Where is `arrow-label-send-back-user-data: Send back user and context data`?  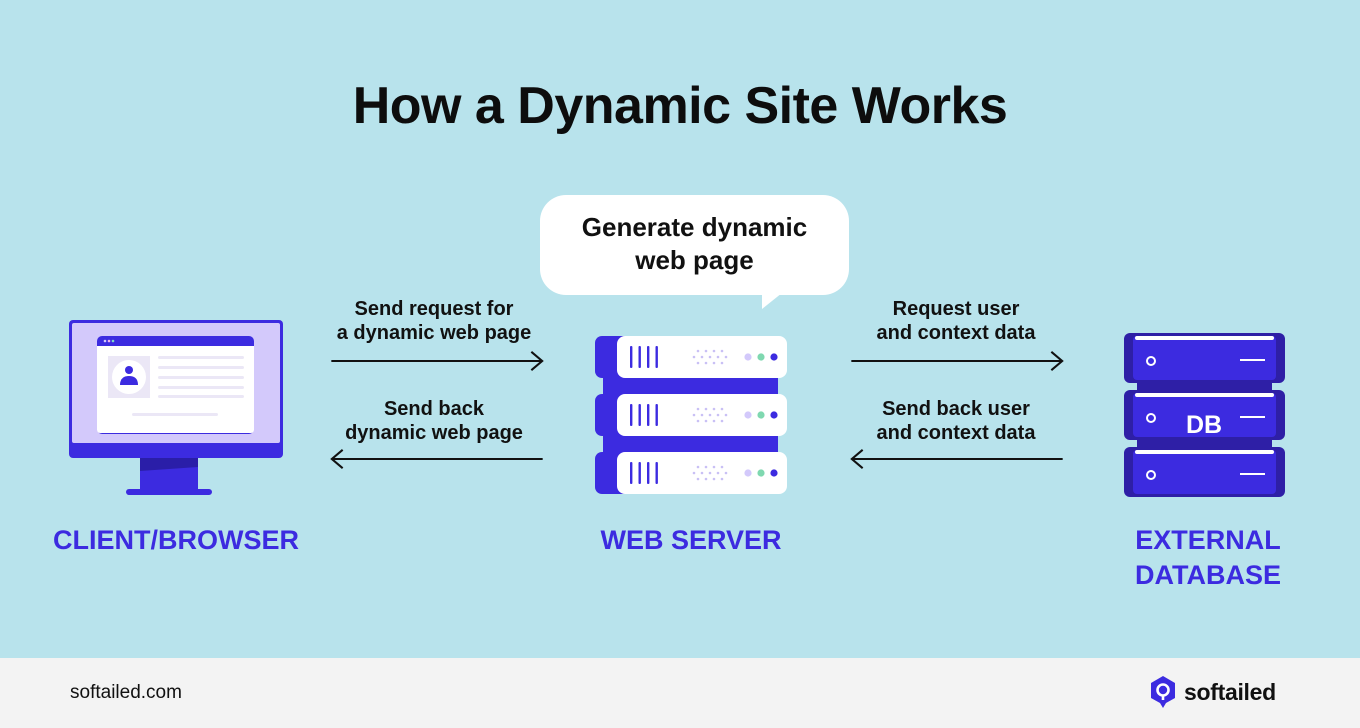 arrow-label-send-back-user-data: Send back user and context data is located at coordinates (956, 421).